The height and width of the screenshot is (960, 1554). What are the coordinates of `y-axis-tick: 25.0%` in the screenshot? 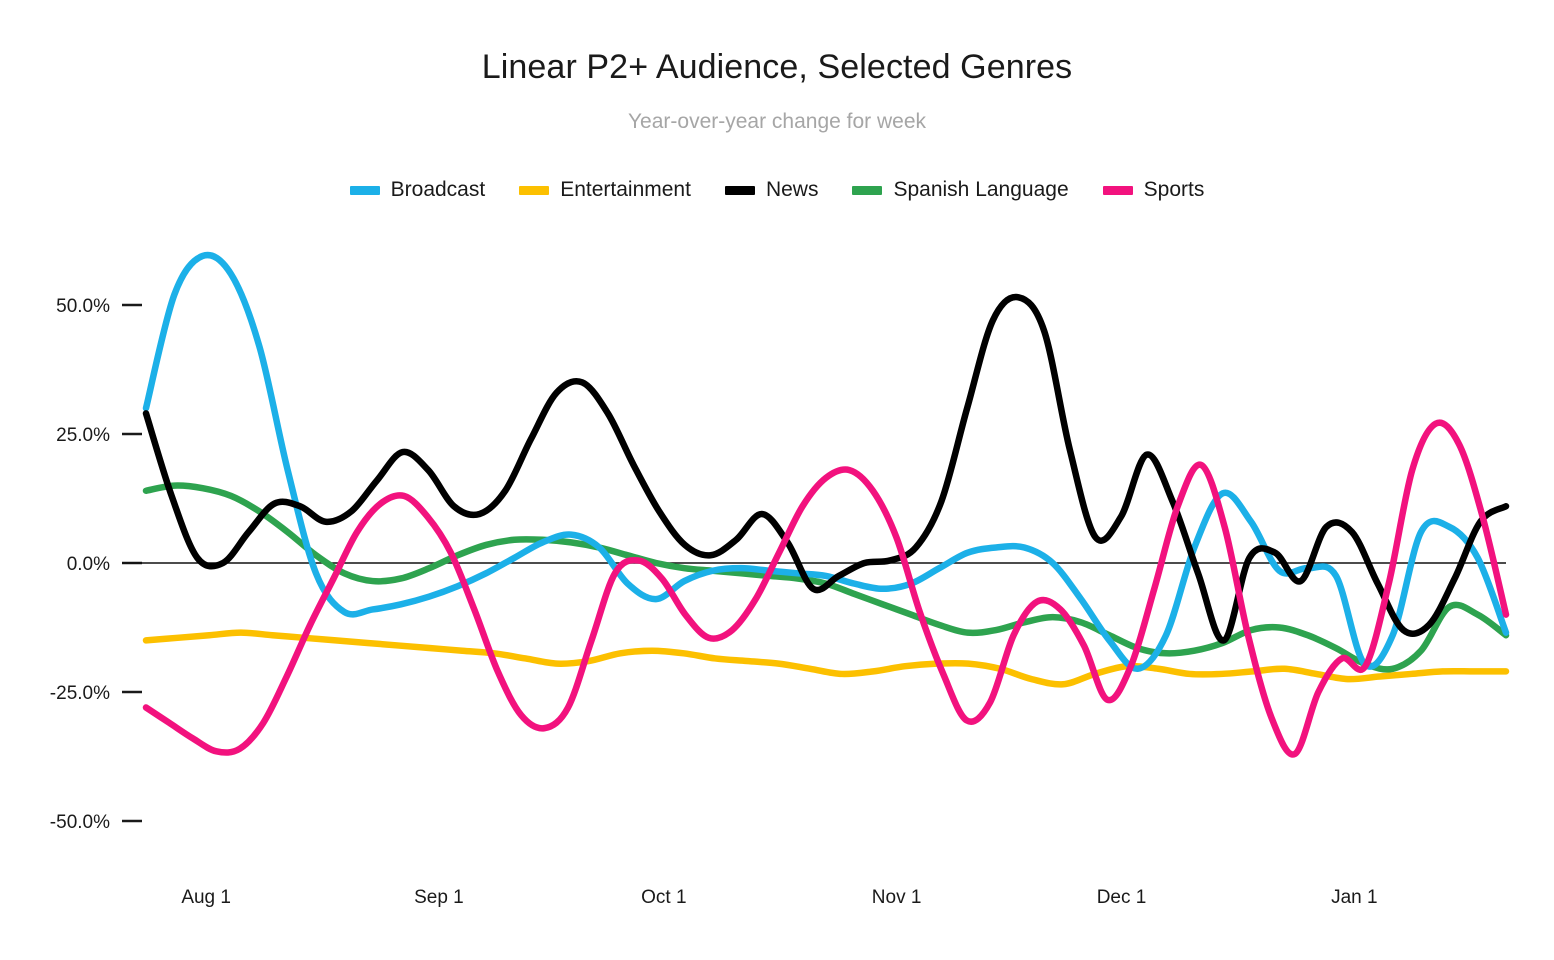 It's located at (99, 435).